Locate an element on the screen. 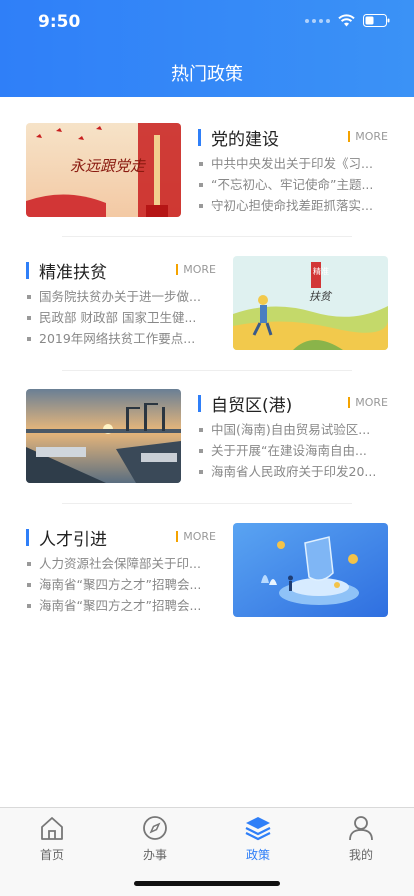  page-title: 热门政策 is located at coordinates (207, 74).